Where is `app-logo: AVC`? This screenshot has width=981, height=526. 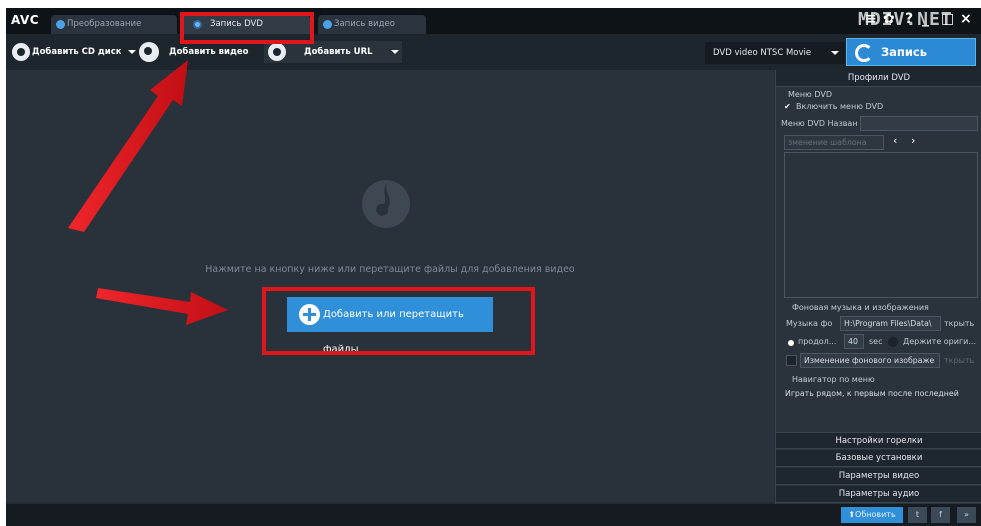
app-logo: AVC is located at coordinates (25, 20).